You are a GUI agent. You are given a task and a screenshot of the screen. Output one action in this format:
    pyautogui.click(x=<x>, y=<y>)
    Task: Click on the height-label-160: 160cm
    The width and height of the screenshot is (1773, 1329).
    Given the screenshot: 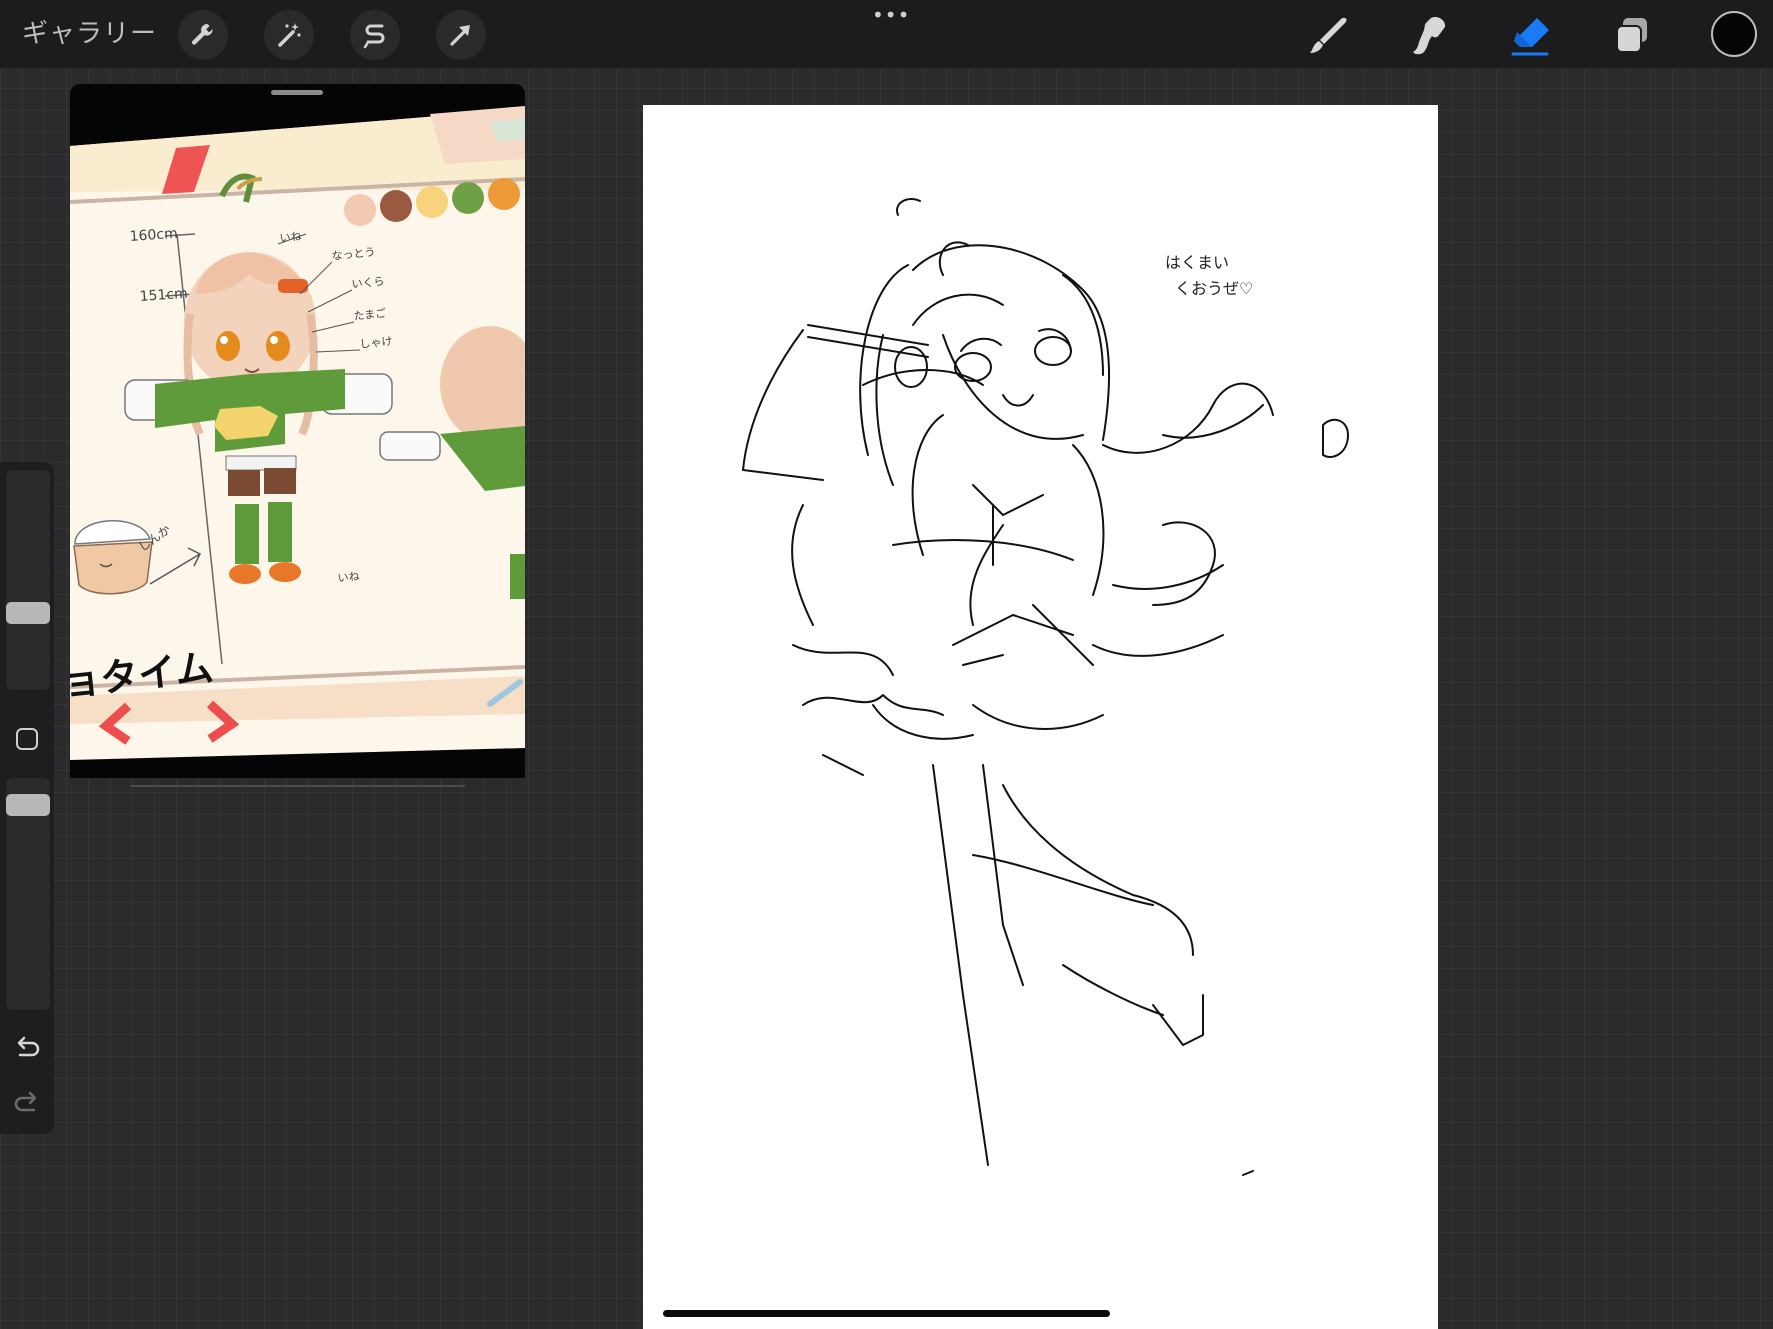 What is the action you would take?
    pyautogui.click(x=153, y=235)
    